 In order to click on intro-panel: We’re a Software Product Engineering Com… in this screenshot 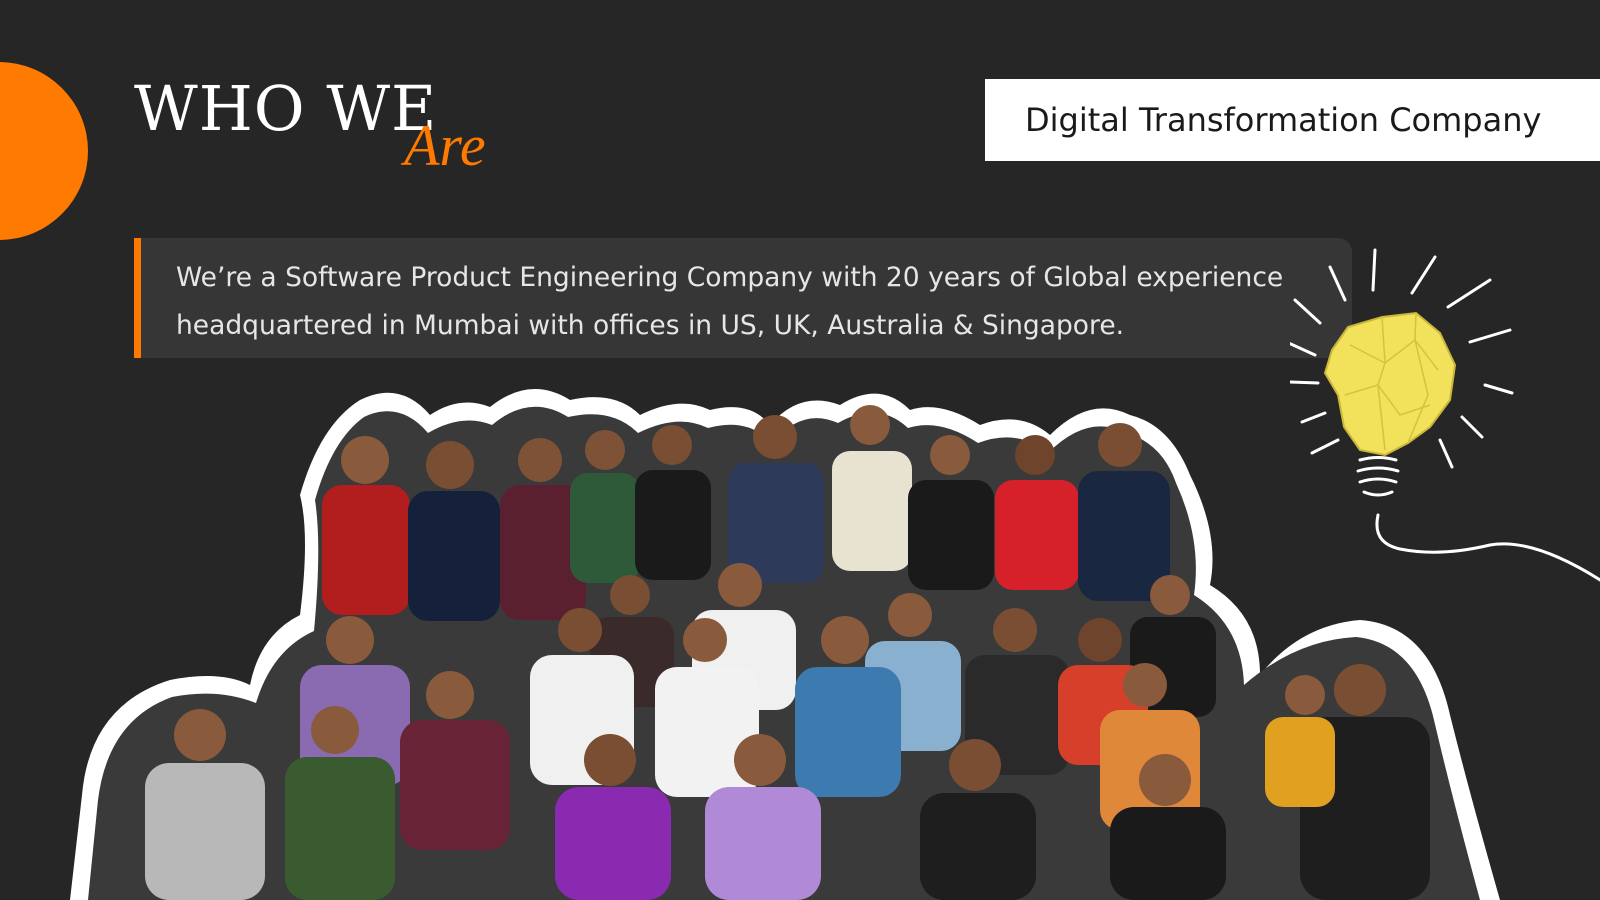, I will do `click(743, 298)`.